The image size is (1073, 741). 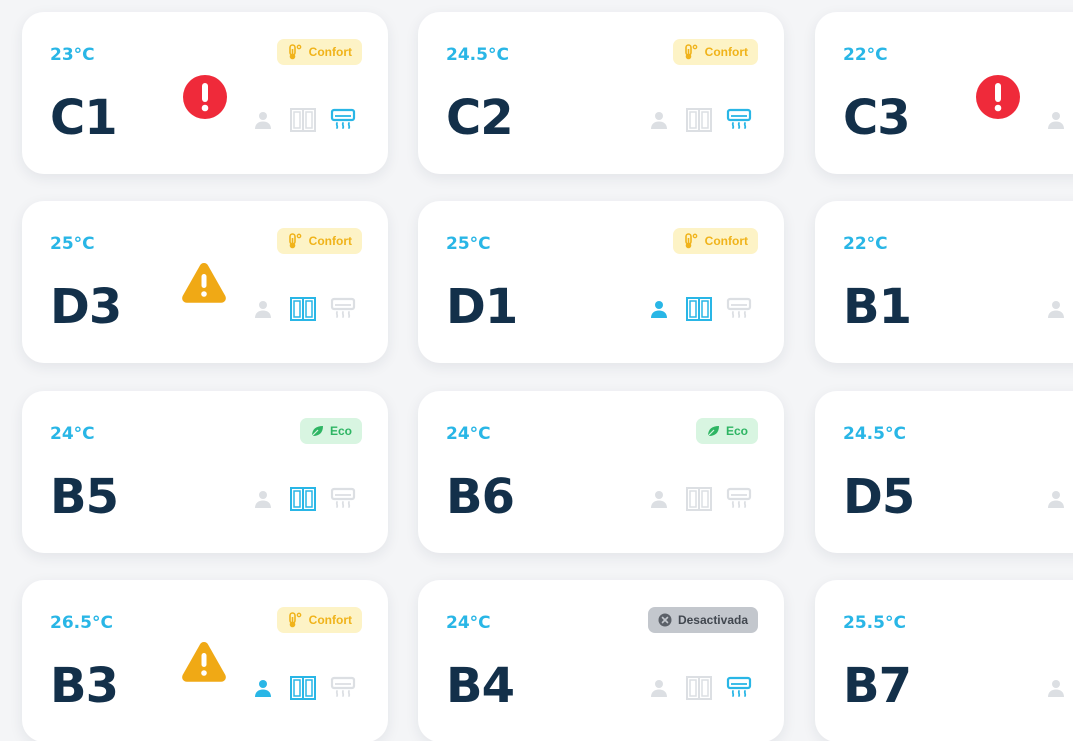 What do you see at coordinates (84, 686) in the screenshot?
I see `room-name: B3` at bounding box center [84, 686].